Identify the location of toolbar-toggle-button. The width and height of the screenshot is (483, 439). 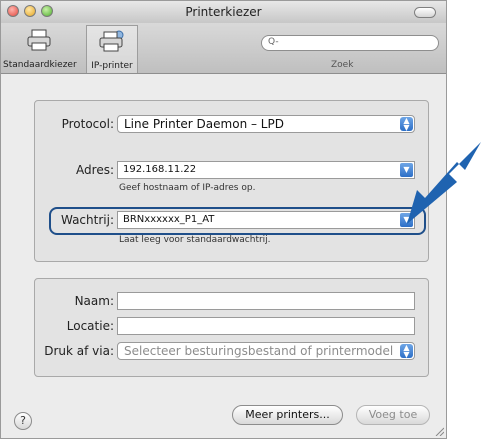
(425, 12).